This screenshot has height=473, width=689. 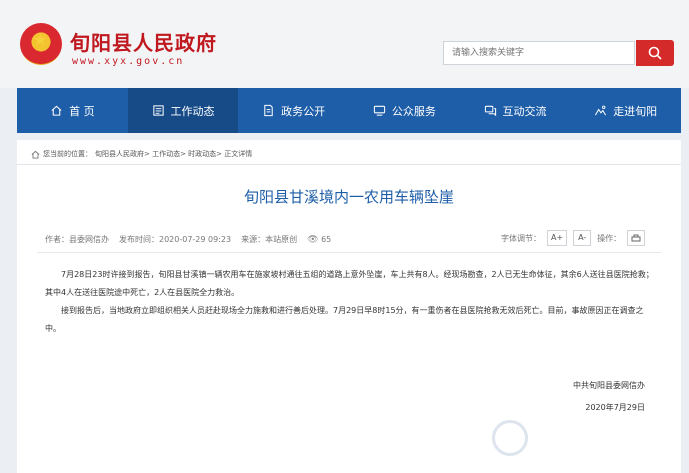 I want to click on view-count: 65, so click(x=326, y=239).